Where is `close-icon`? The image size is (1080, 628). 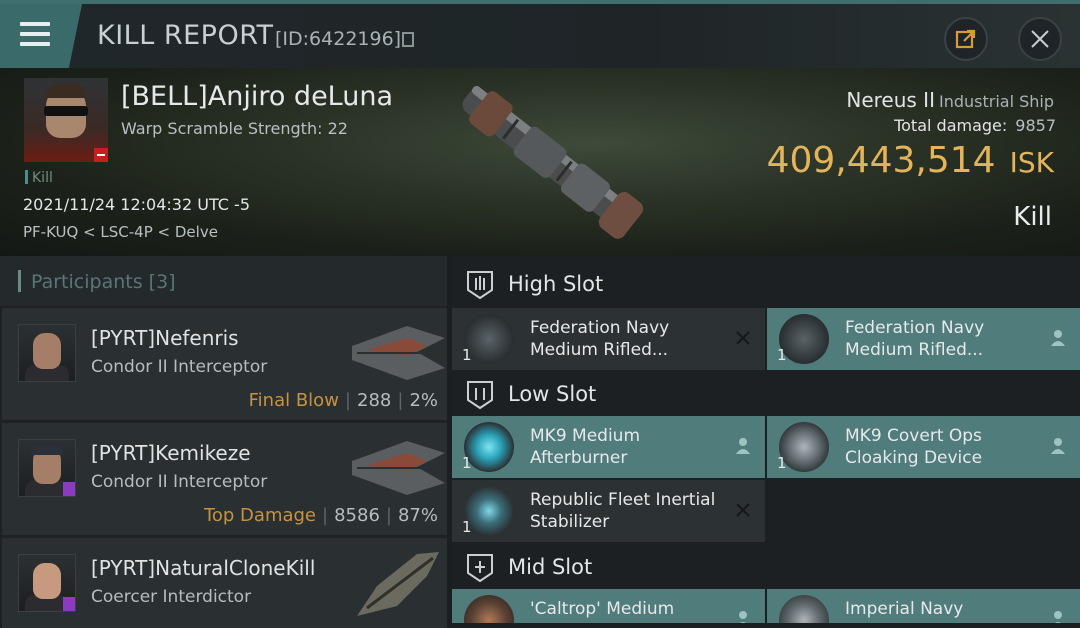 close-icon is located at coordinates (1040, 39).